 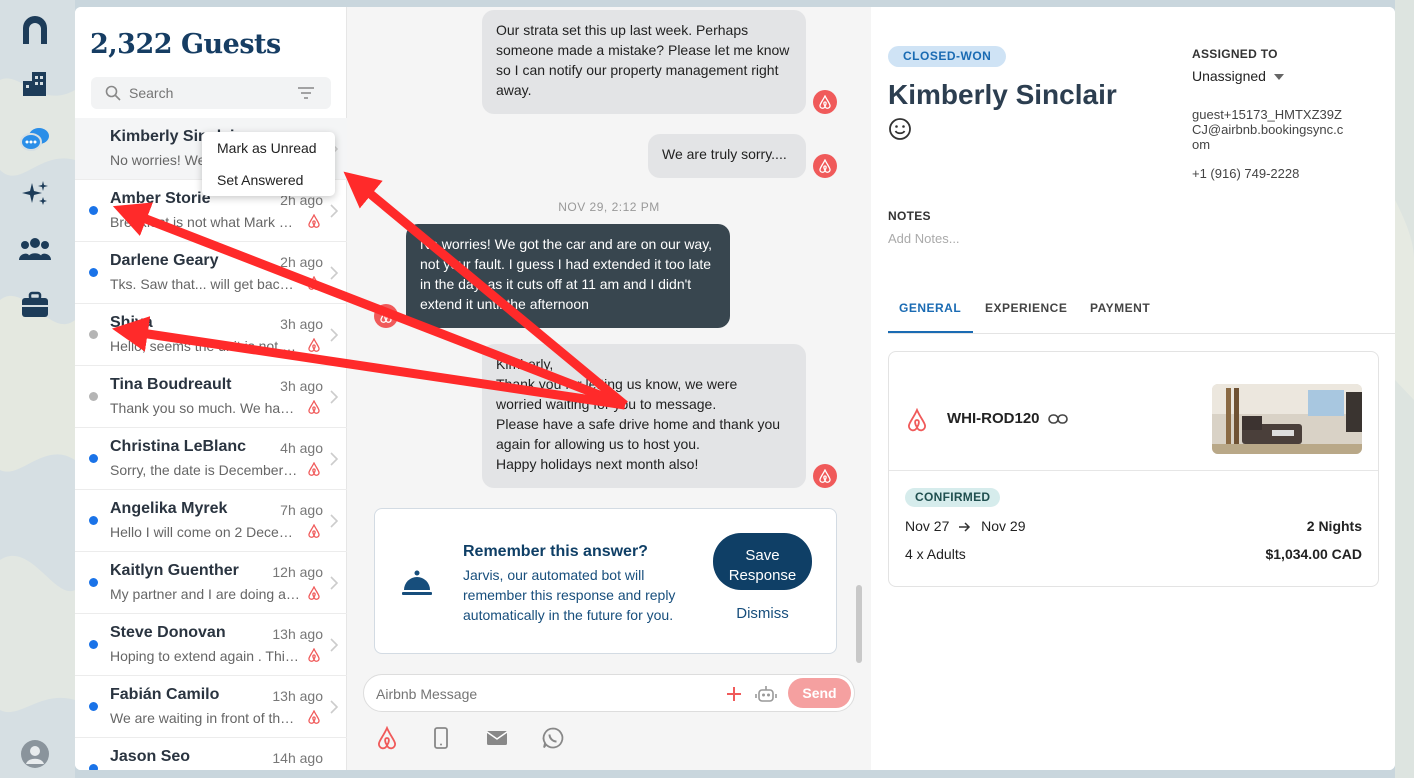 What do you see at coordinates (1026, 308) in the screenshot?
I see `tab-experience: EXPERIENCE` at bounding box center [1026, 308].